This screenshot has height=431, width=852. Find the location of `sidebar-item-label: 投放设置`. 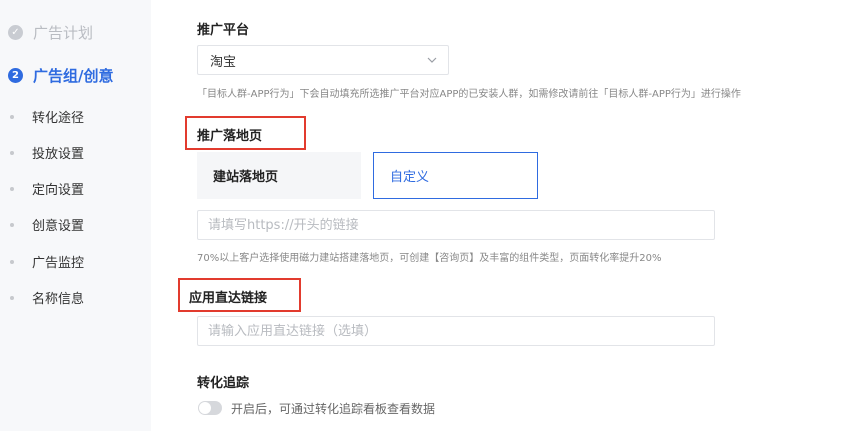

sidebar-item-label: 投放设置 is located at coordinates (58, 154).